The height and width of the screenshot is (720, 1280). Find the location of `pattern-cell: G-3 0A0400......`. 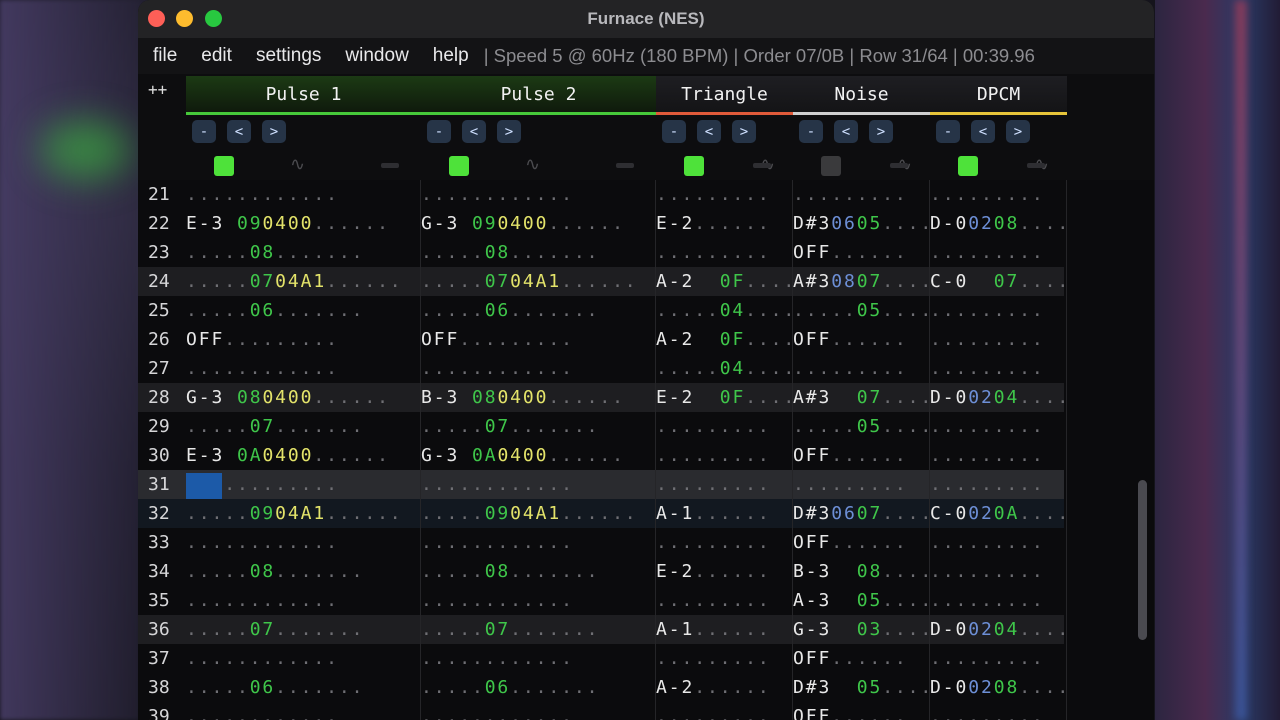

pattern-cell: G-3 0A0400...... is located at coordinates (523, 455).